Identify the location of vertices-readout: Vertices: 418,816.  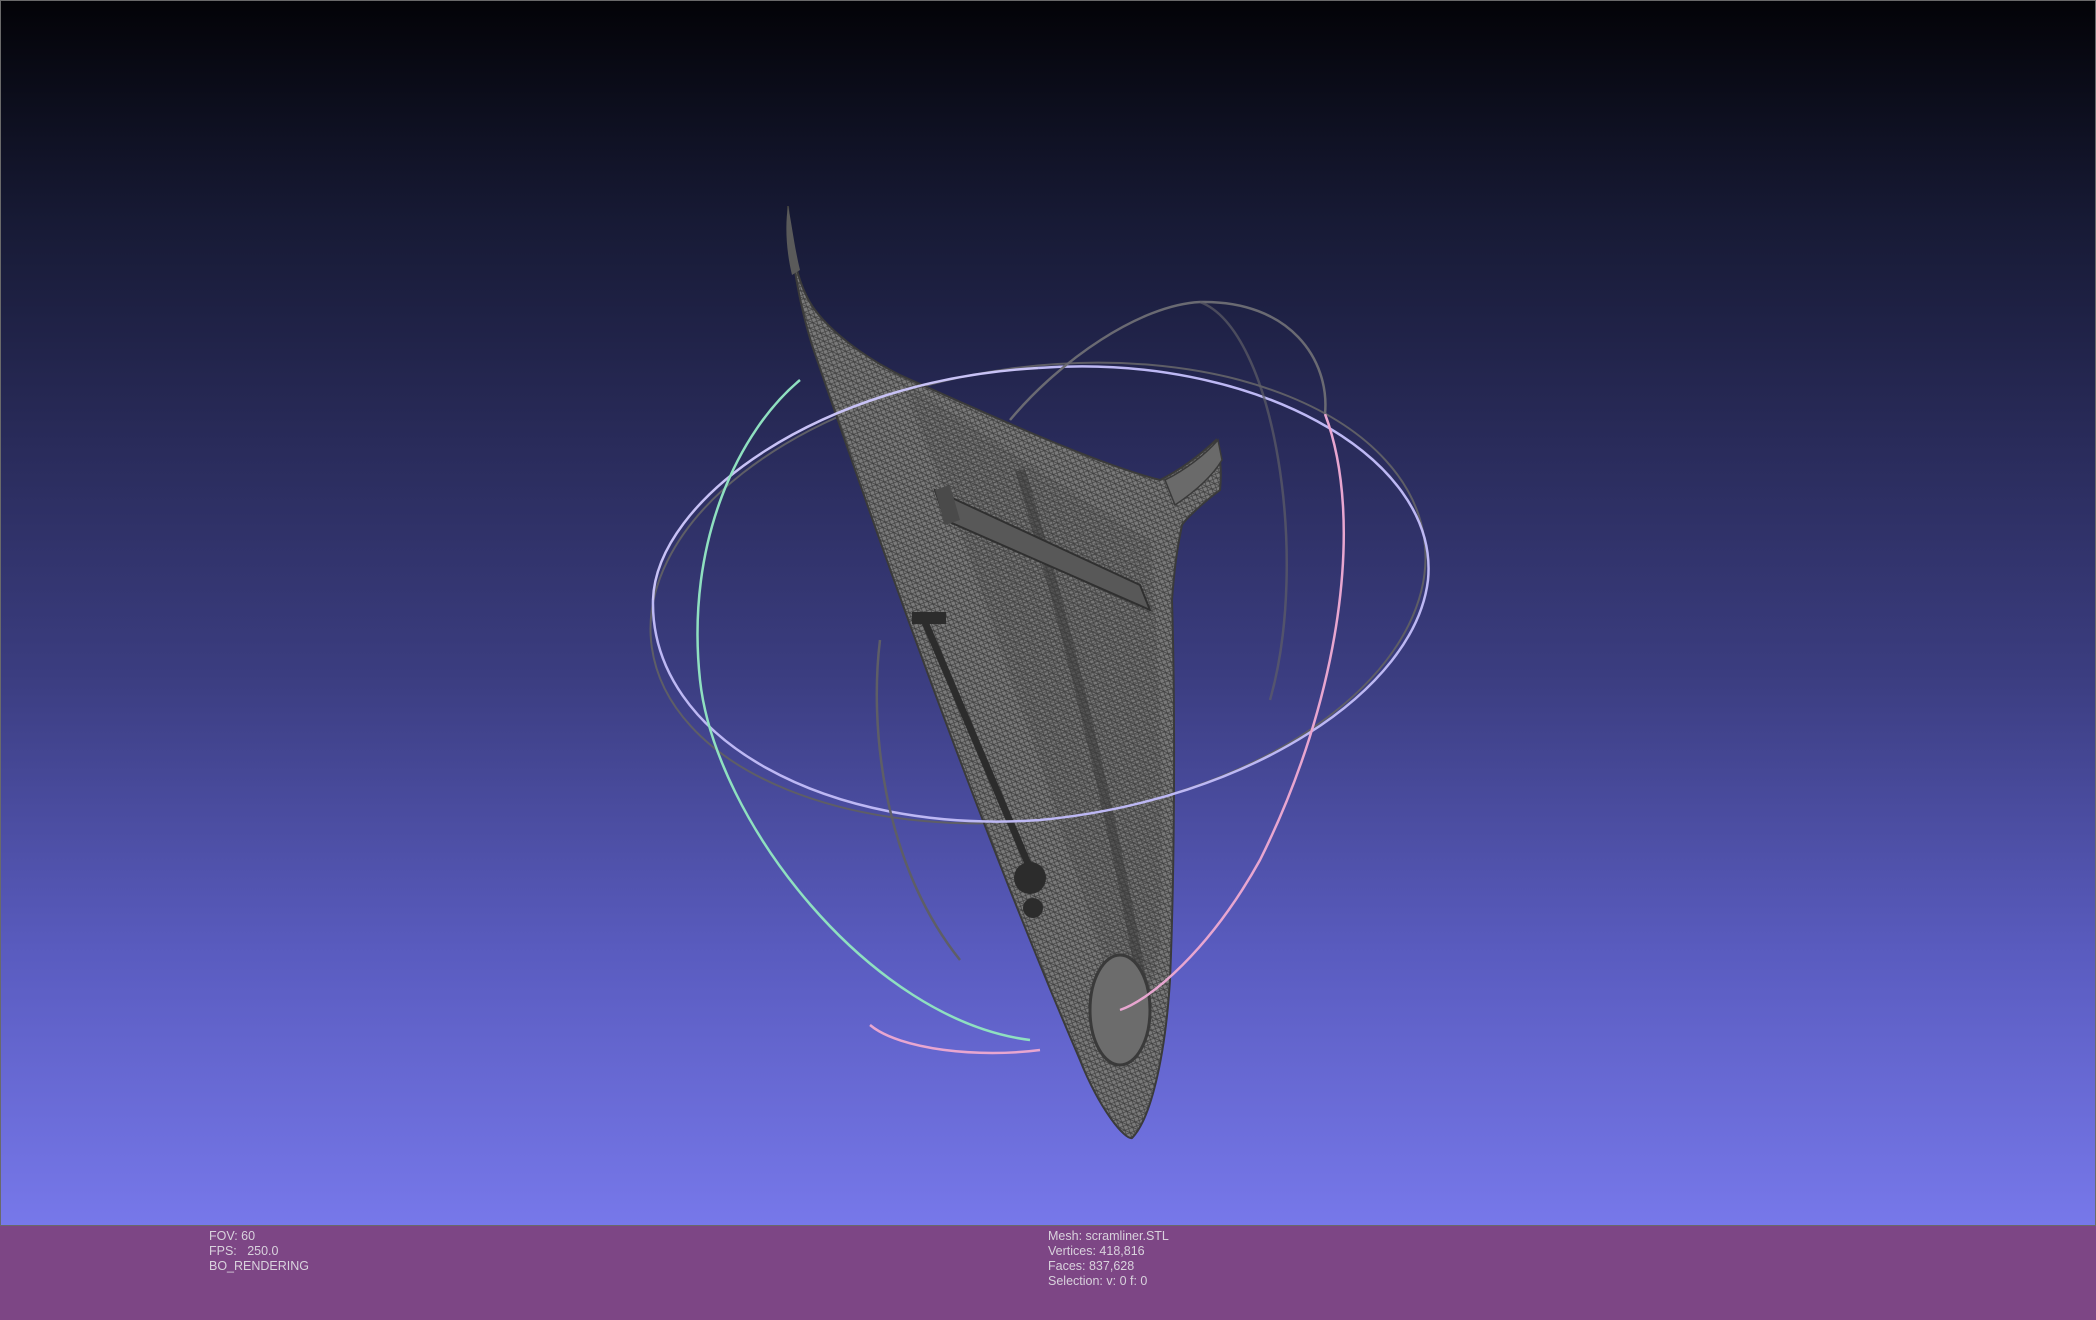
(1096, 1251).